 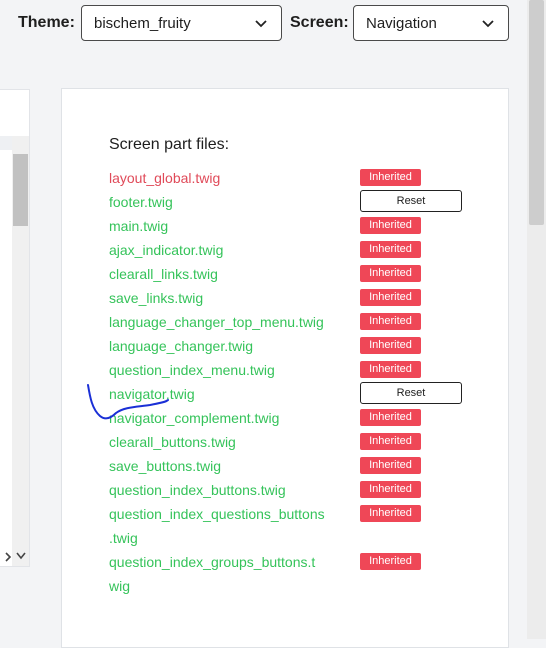 What do you see at coordinates (225, 178) in the screenshot?
I see `file-link: layout_global.twig` at bounding box center [225, 178].